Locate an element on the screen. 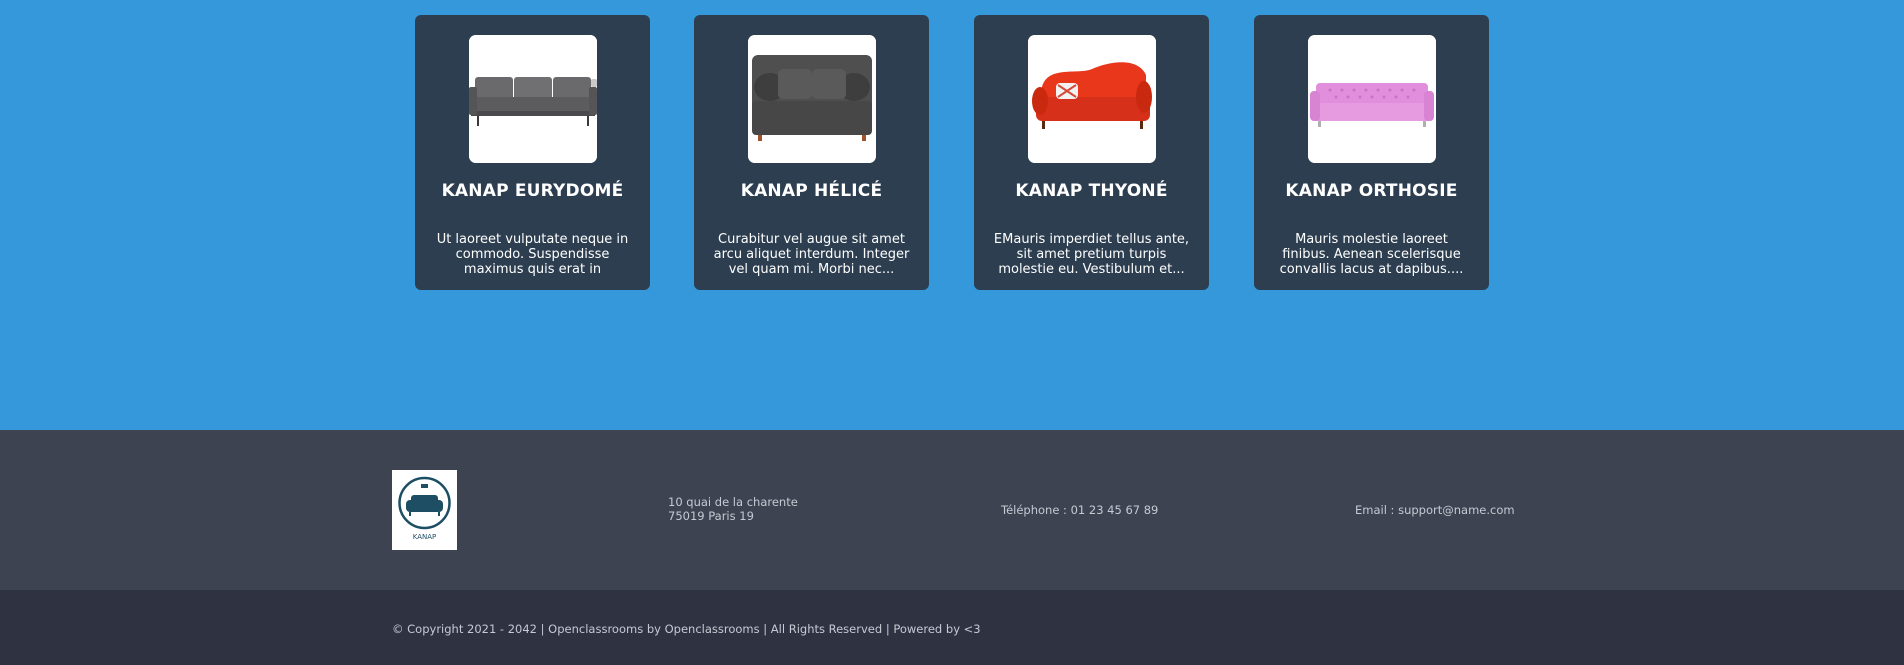 This screenshot has width=1904, height=665. footer-email: Email : support@name.com is located at coordinates (1435, 510).